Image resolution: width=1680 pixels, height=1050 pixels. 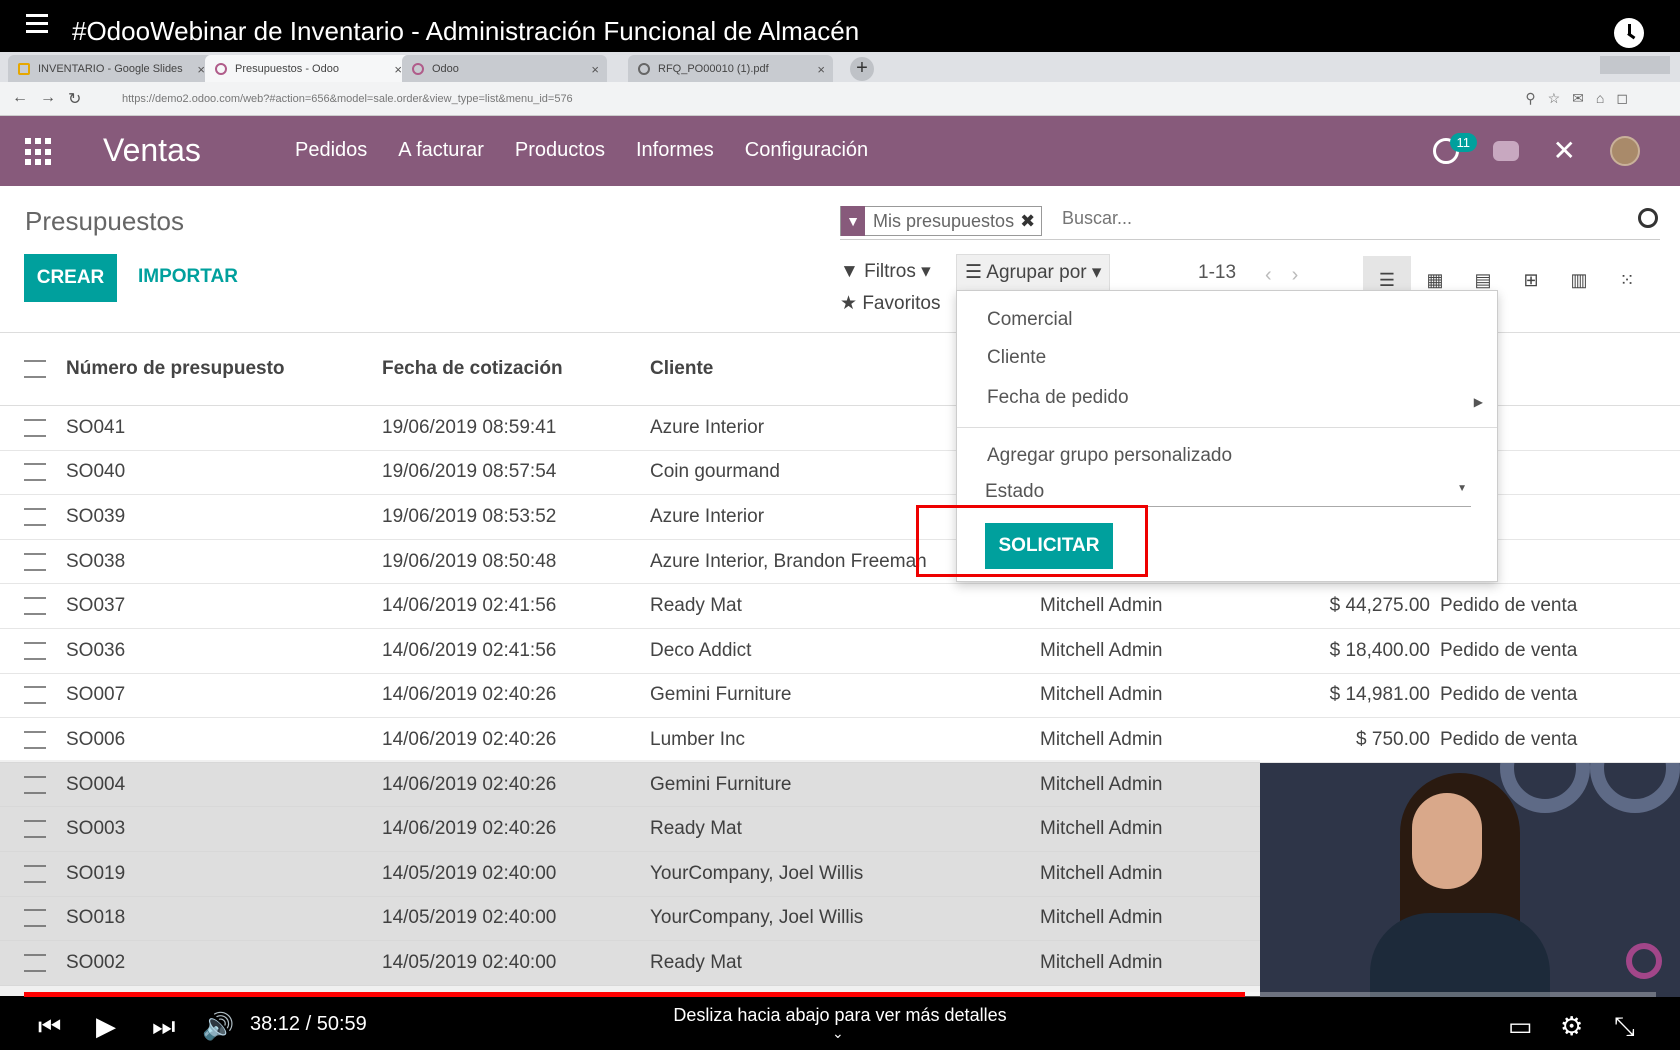 What do you see at coordinates (1625, 150) in the screenshot?
I see `avatar` at bounding box center [1625, 150].